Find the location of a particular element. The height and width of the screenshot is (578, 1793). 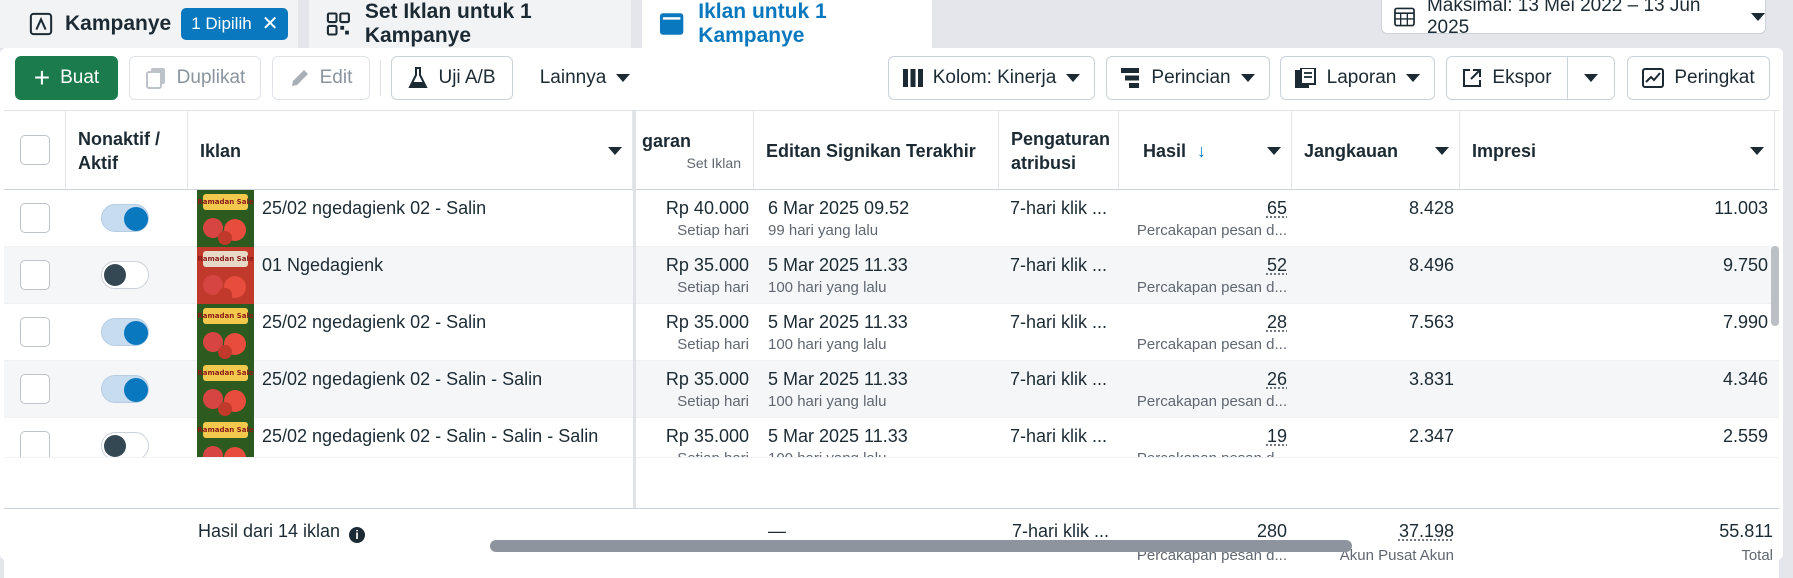

results-value: 52 is located at coordinates (1277, 265).